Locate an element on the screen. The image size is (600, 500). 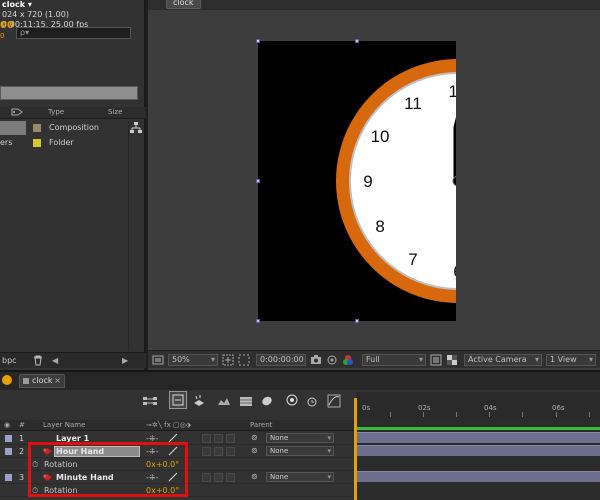
size-column-header: Size is located at coordinates (115, 112).